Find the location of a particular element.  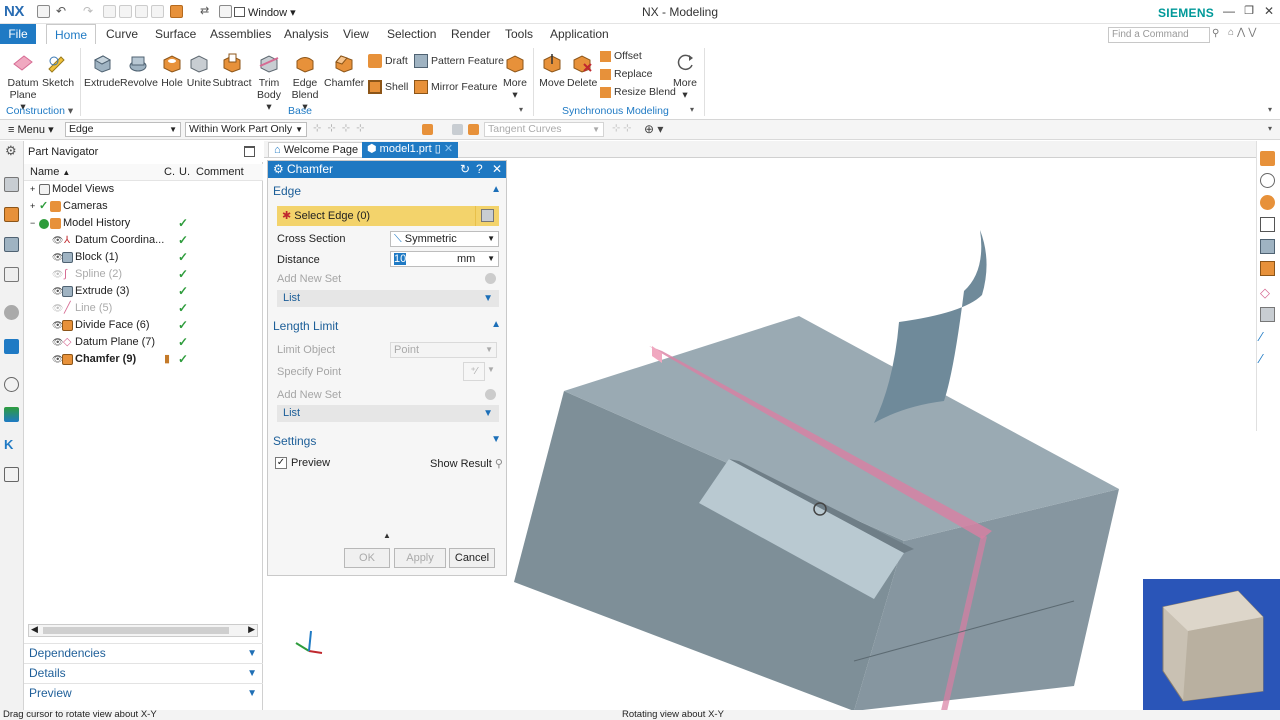

section-length-limit-header: Length Limit ▲ is located at coordinates (387, 326).